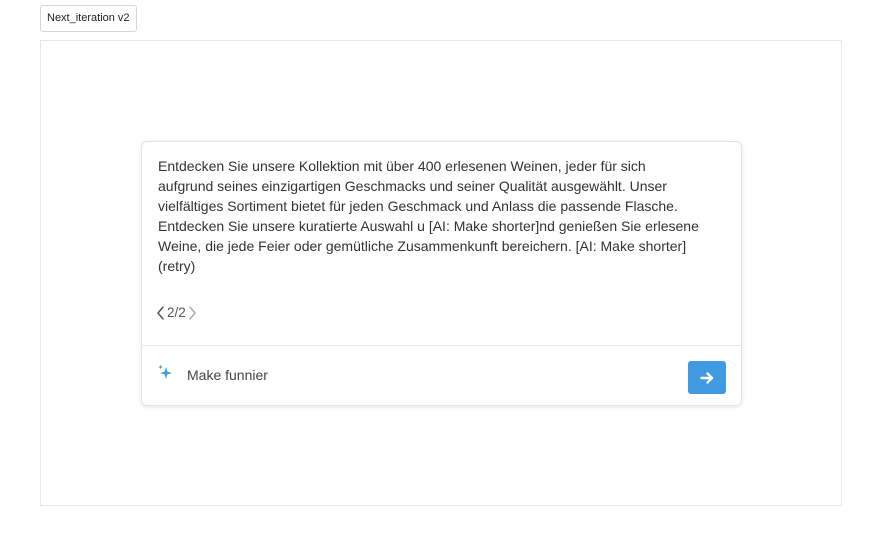 The image size is (882, 546). What do you see at coordinates (192, 313) in the screenshot?
I see `chevron-right-icon` at bounding box center [192, 313].